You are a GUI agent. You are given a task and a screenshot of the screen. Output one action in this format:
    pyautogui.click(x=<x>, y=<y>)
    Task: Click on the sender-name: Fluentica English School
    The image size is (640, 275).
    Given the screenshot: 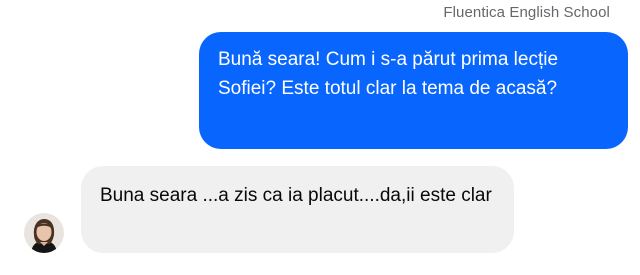 What is the action you would take?
    pyautogui.click(x=526, y=12)
    